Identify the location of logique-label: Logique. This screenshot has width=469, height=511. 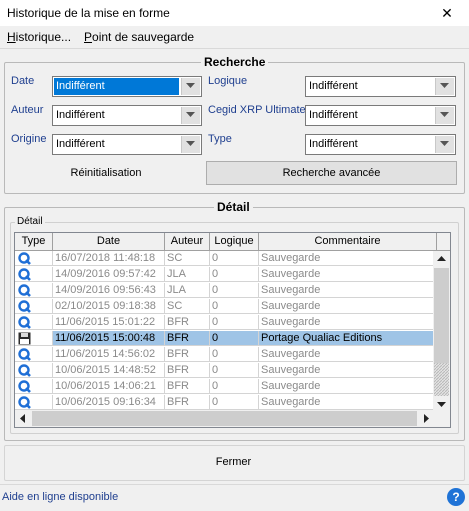
(228, 81).